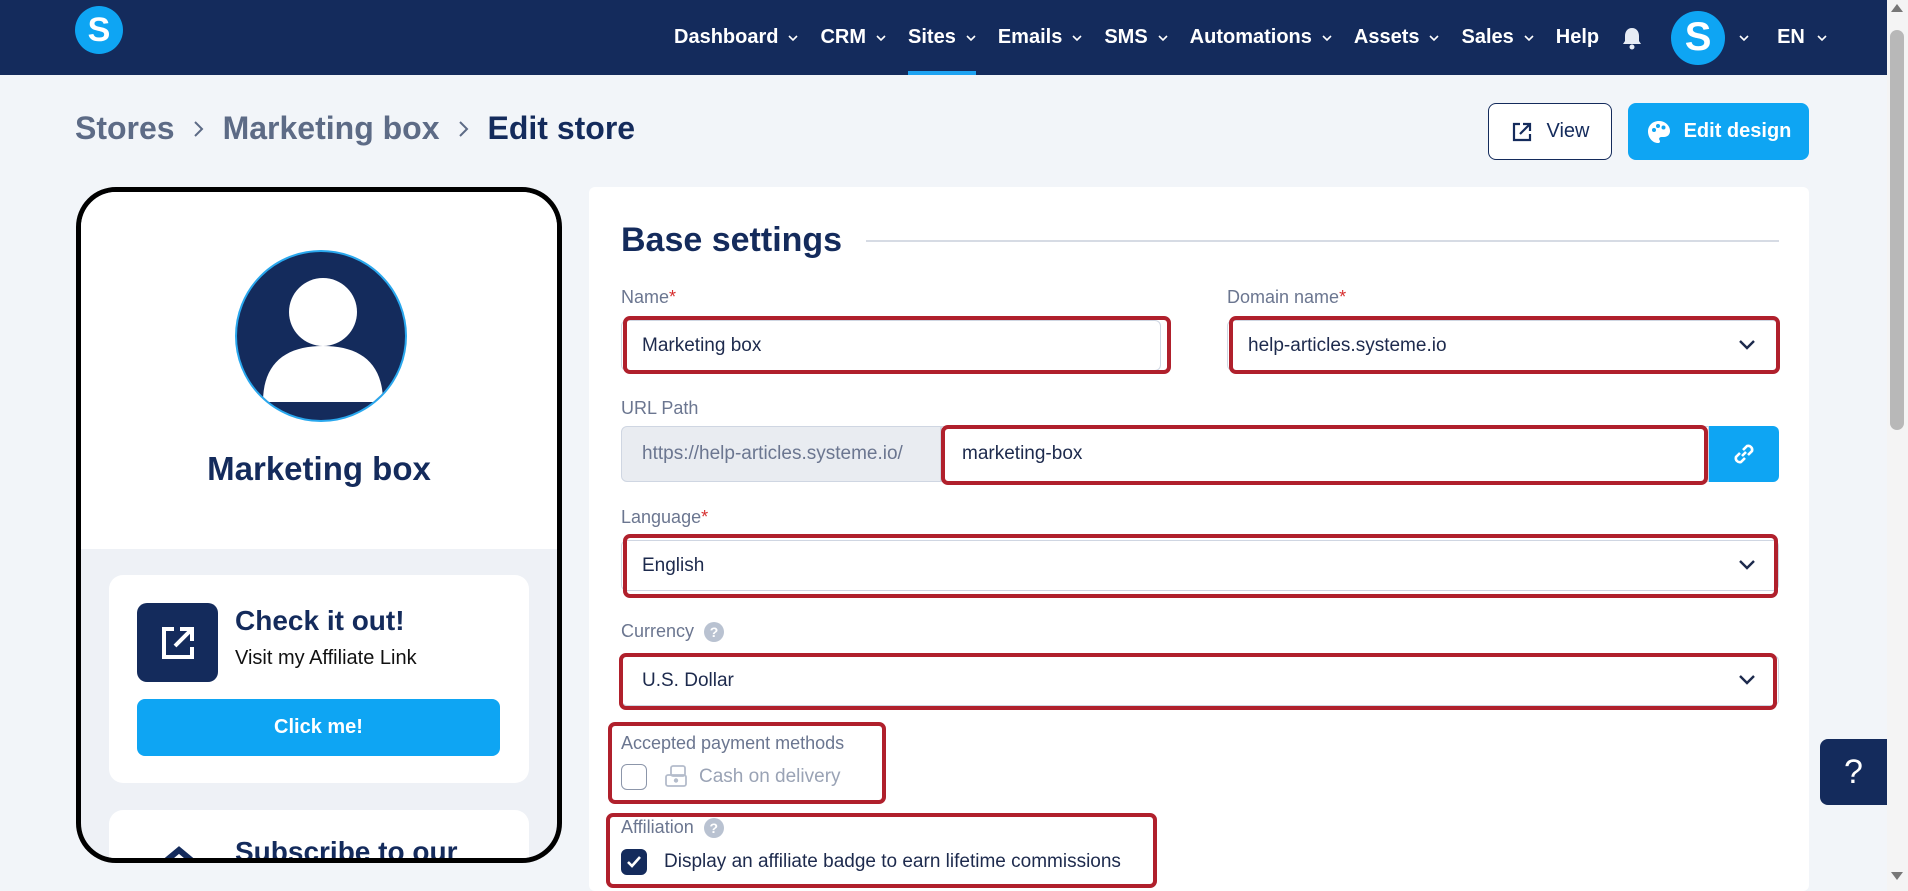 The width and height of the screenshot is (1908, 891). Describe the element at coordinates (657, 827) in the screenshot. I see `affiliation-label-text: Affiliation` at that location.